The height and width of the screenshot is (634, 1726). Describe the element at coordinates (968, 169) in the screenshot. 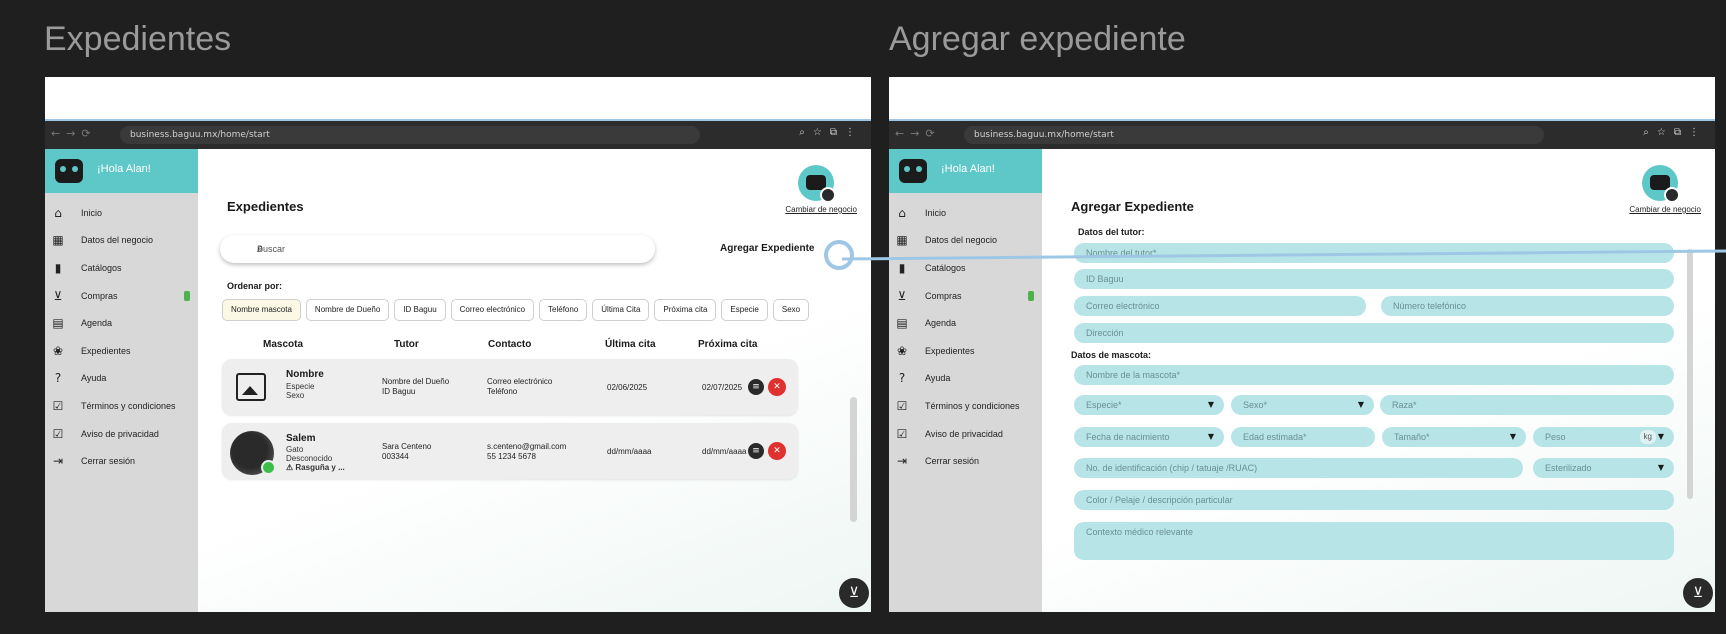

I see `greeting: ¡Hola Alan!` at that location.